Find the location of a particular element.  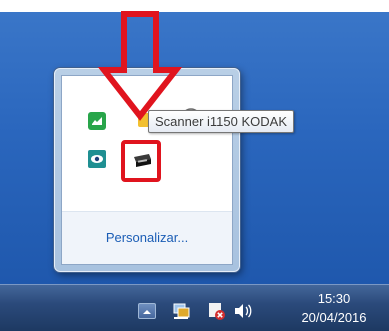

red-arrow-annotation is located at coordinates (140, 66).